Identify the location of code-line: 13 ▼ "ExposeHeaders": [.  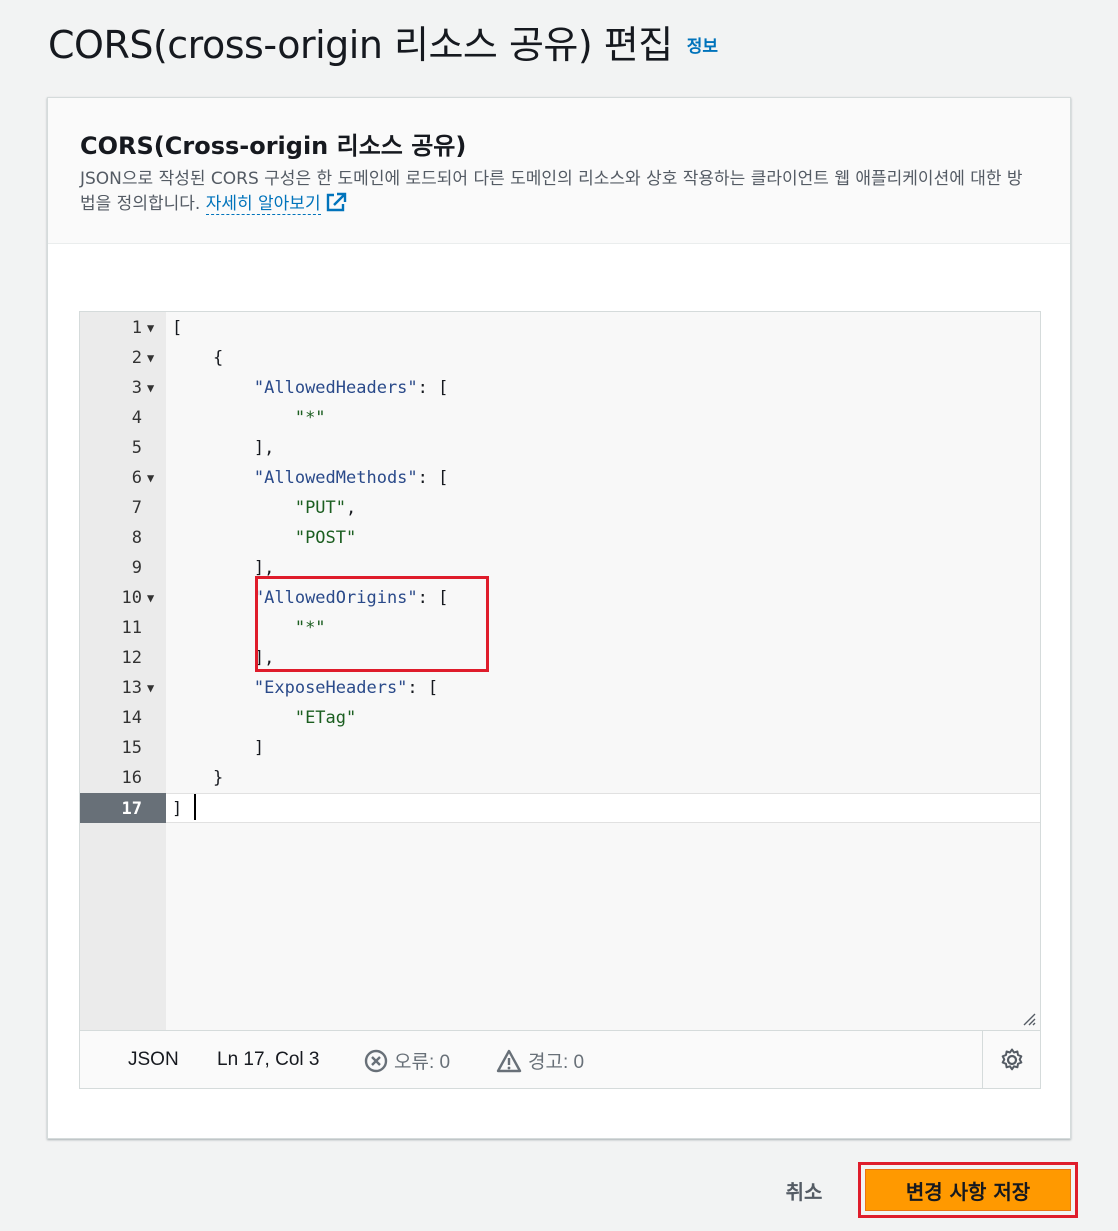
(560, 688).